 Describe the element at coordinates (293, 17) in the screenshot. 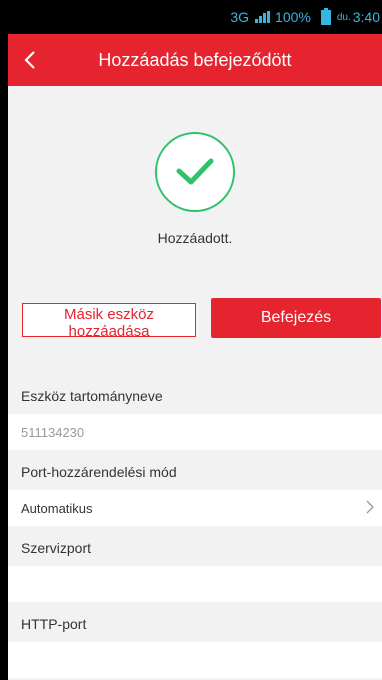

I see `battery-percent: 100%` at that location.